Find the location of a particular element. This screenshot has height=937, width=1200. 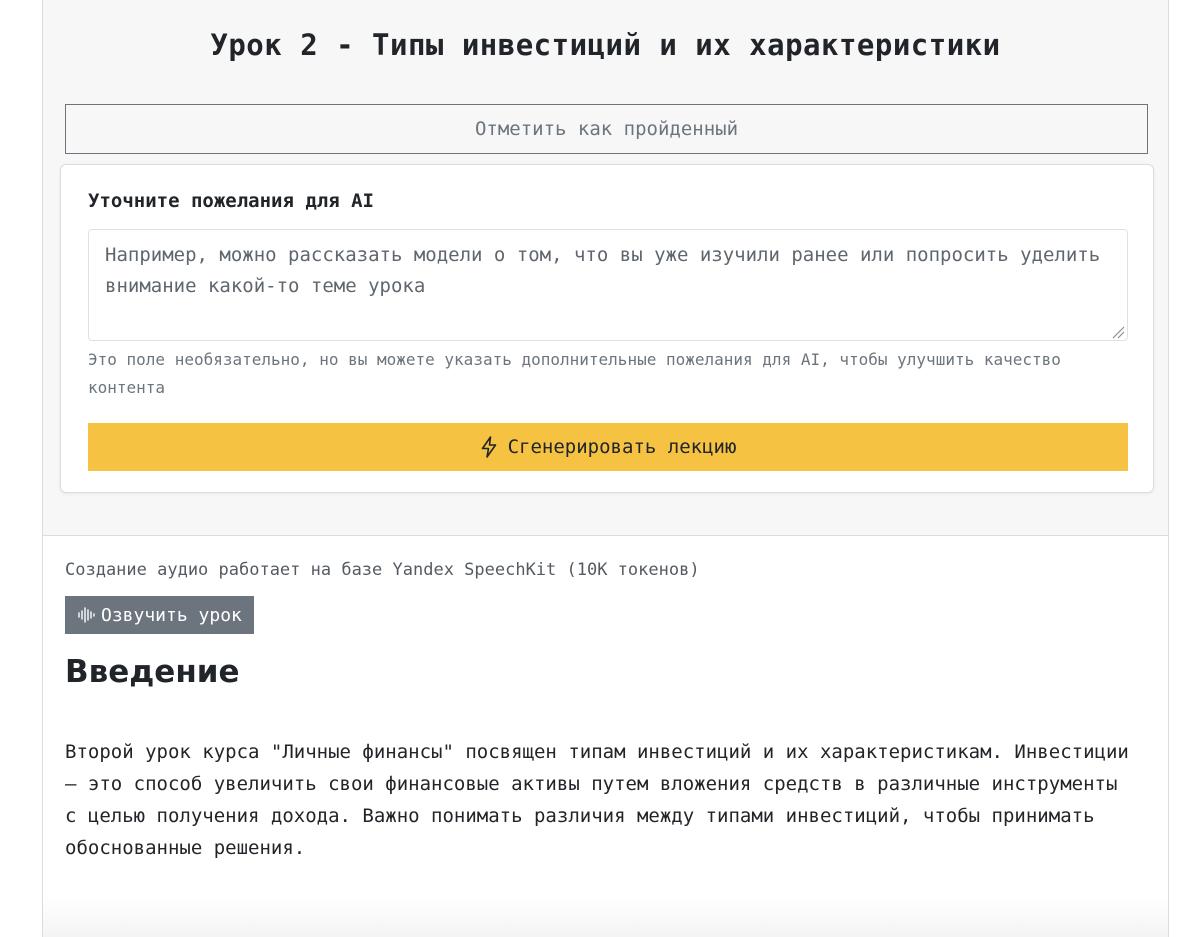

section-heading: Введение is located at coordinates (152, 672).